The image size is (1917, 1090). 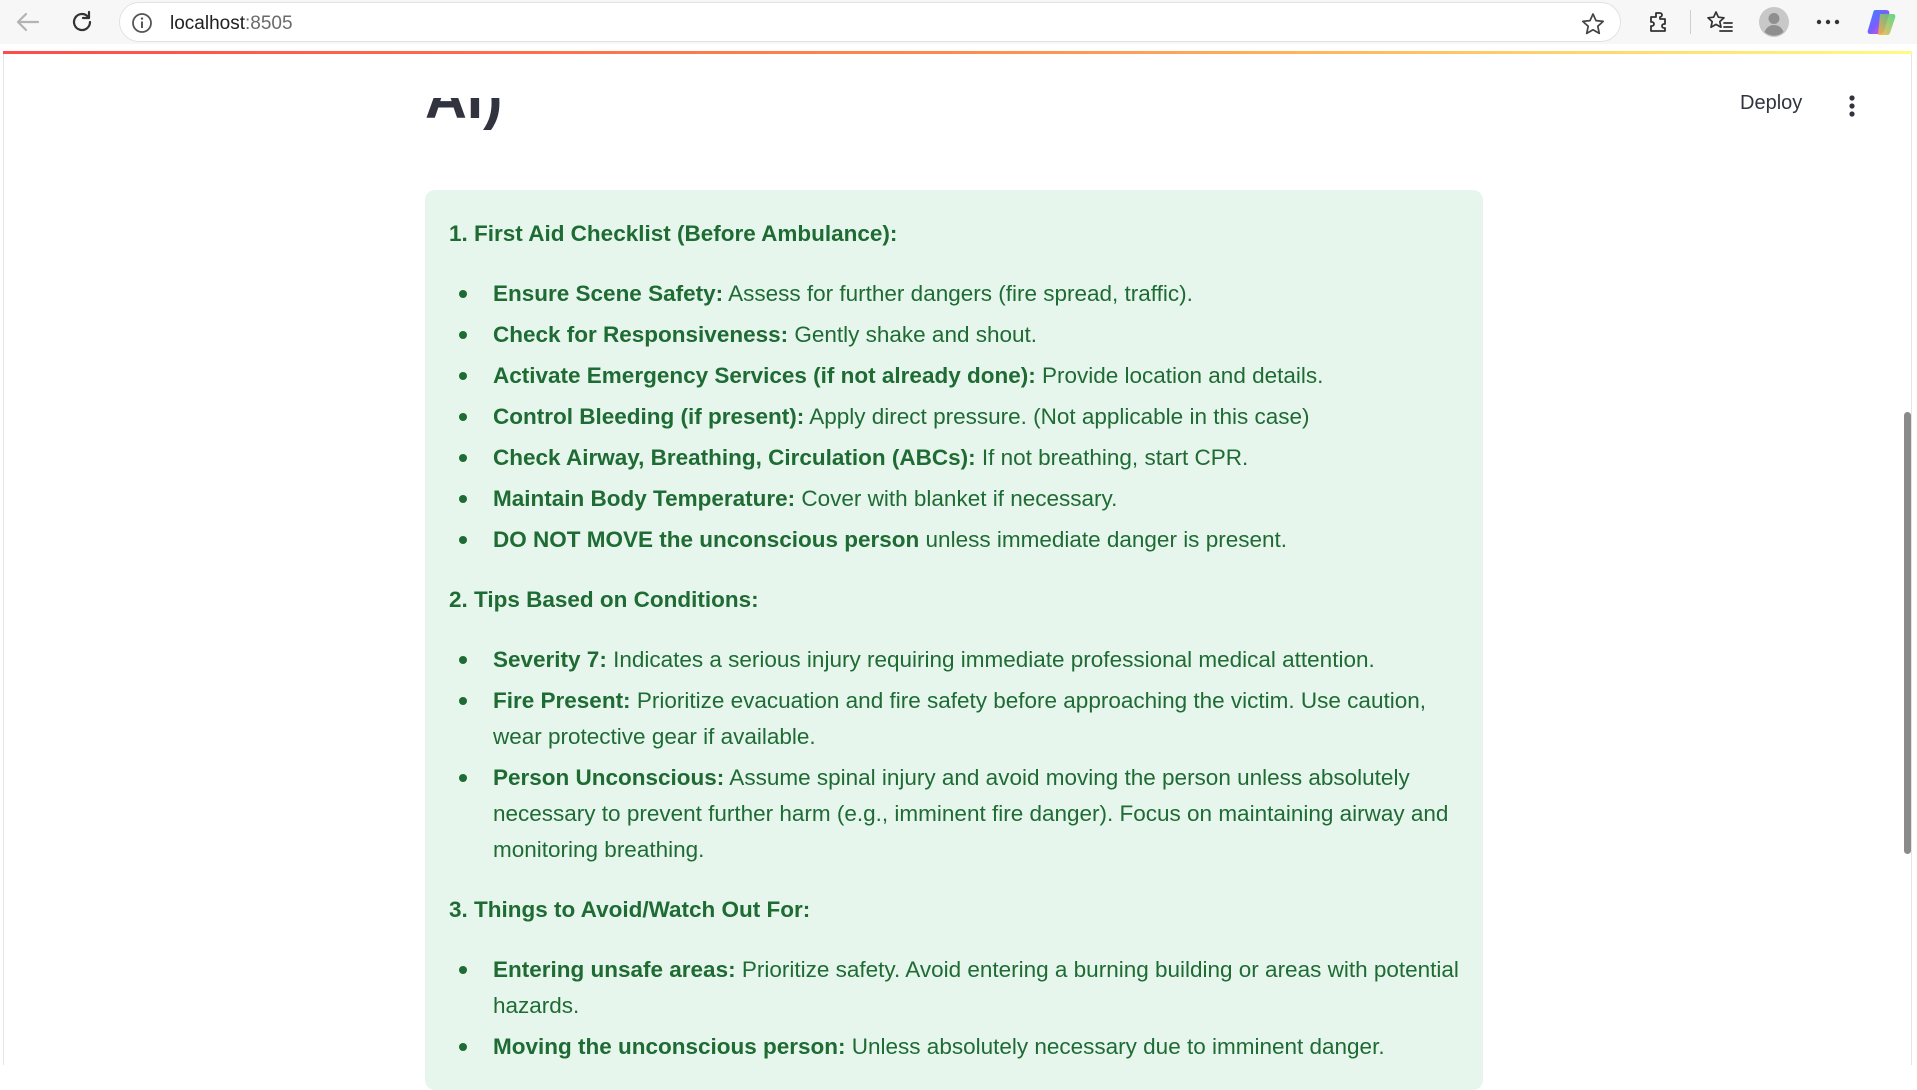 What do you see at coordinates (706, 539) in the screenshot?
I see `item-label: DO NOT MOVE the unconscious person` at bounding box center [706, 539].